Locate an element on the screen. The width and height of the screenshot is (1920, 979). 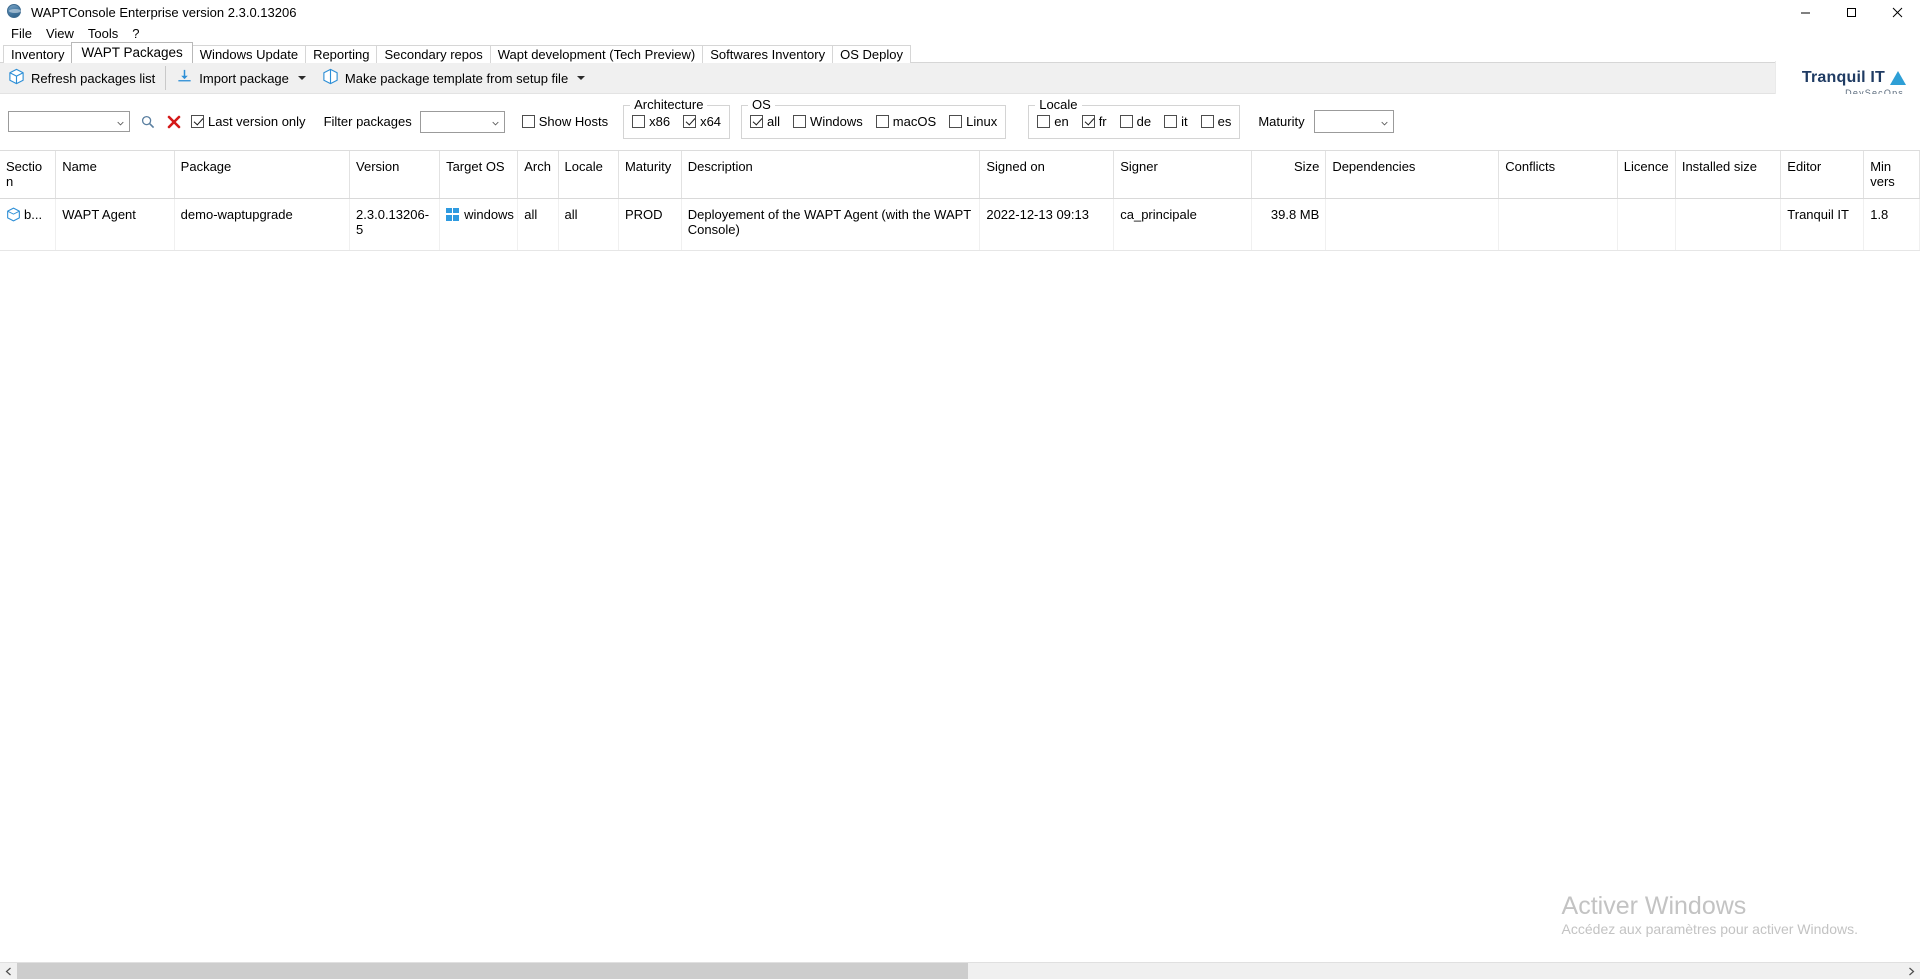
os-windows-checkbox: Windows is located at coordinates (828, 121).